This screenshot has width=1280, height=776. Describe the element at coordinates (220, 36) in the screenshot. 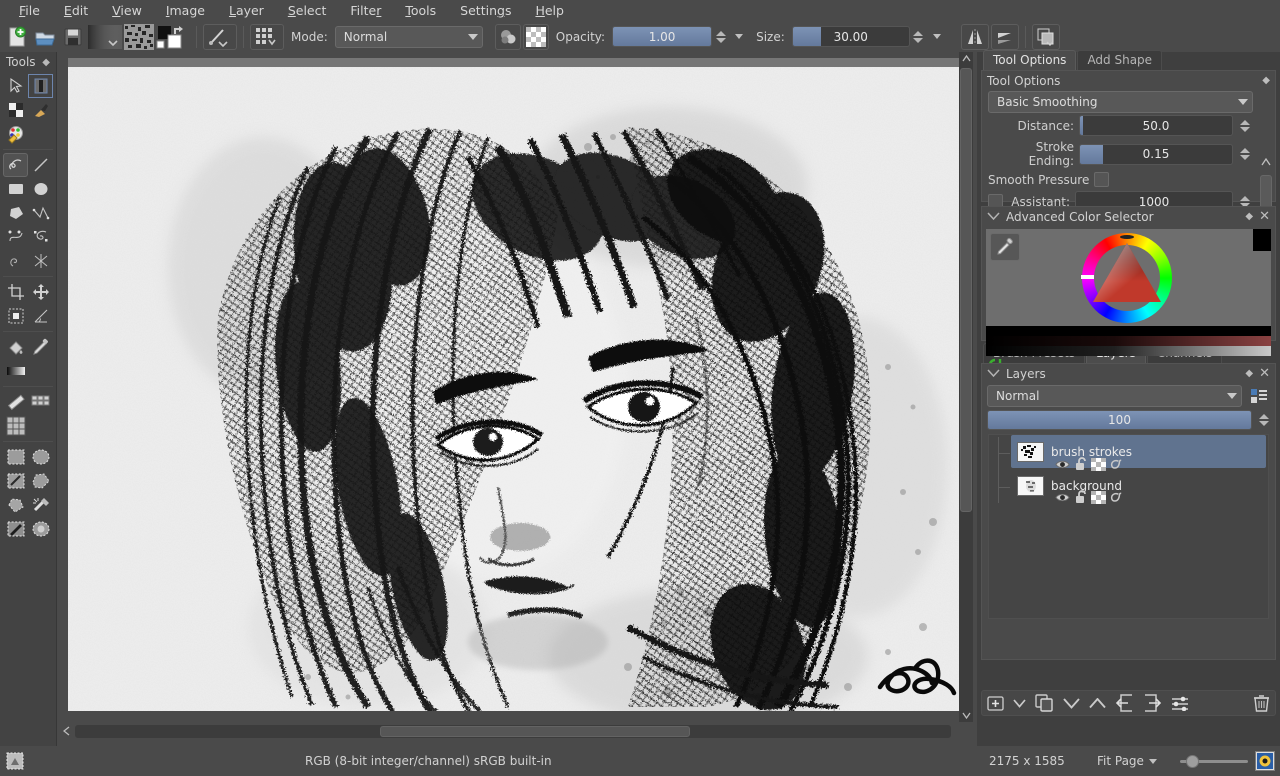

I see `brush-preset-button` at that location.